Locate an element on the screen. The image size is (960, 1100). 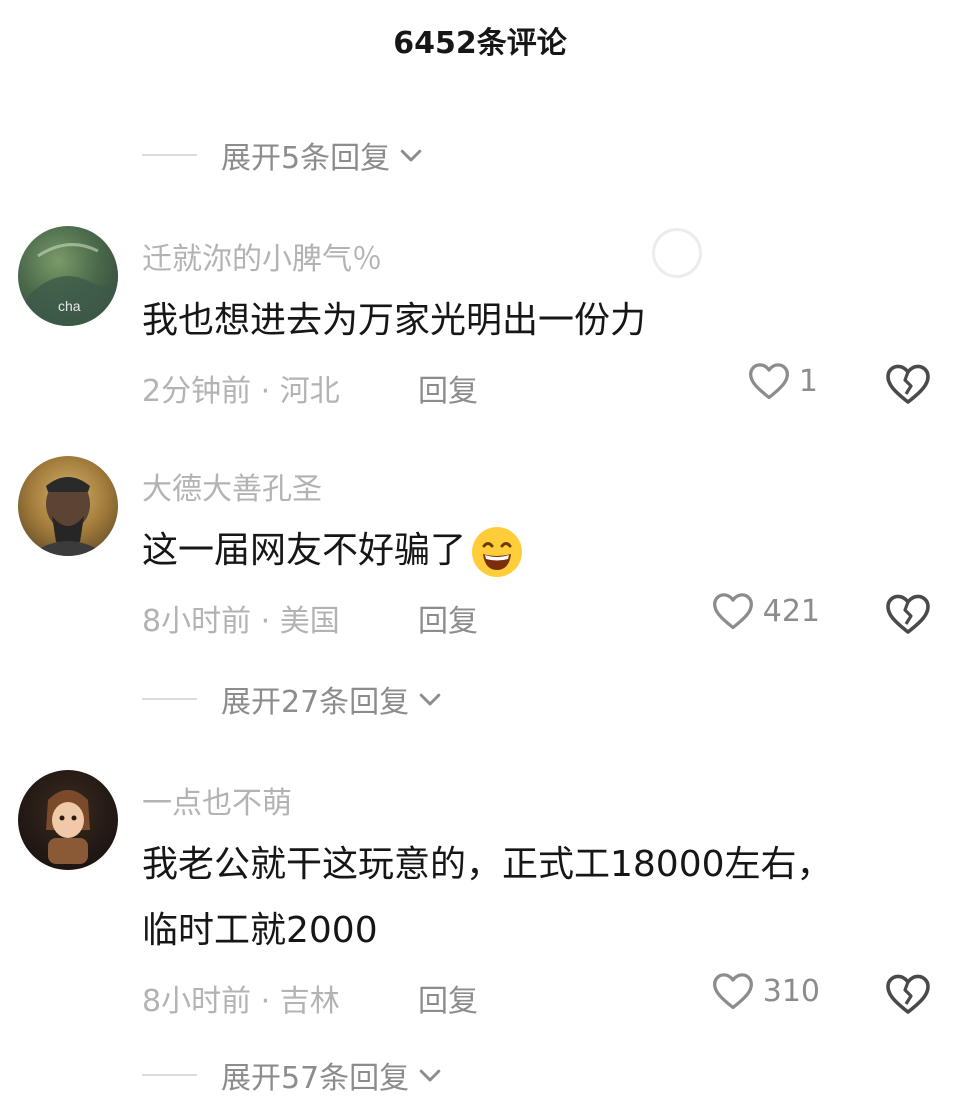
like-button: 1 is located at coordinates (782, 381).